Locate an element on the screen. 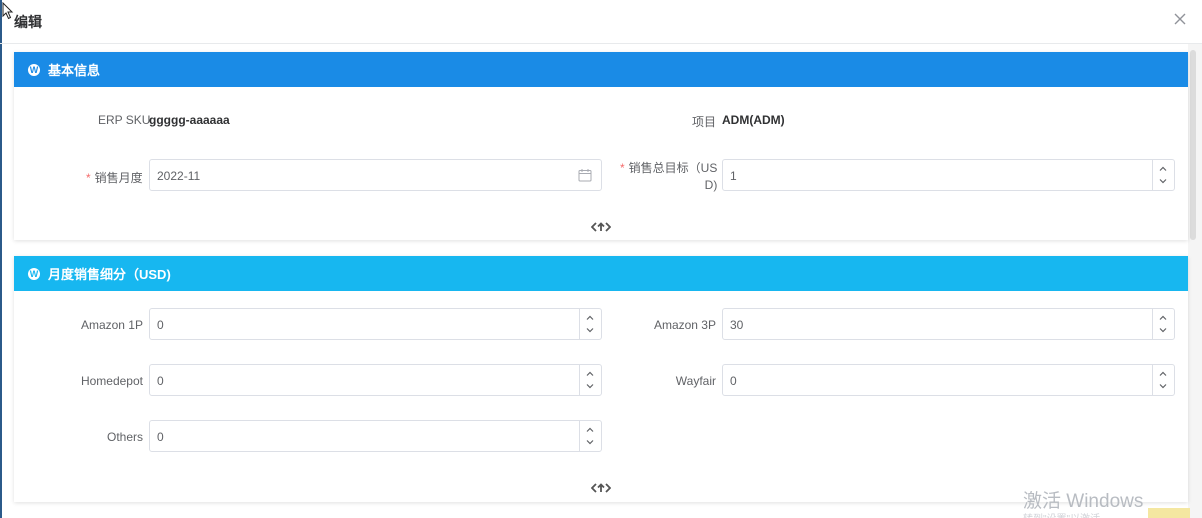 This screenshot has width=1202, height=518. sales-month-value: 2022-11 is located at coordinates (179, 176).